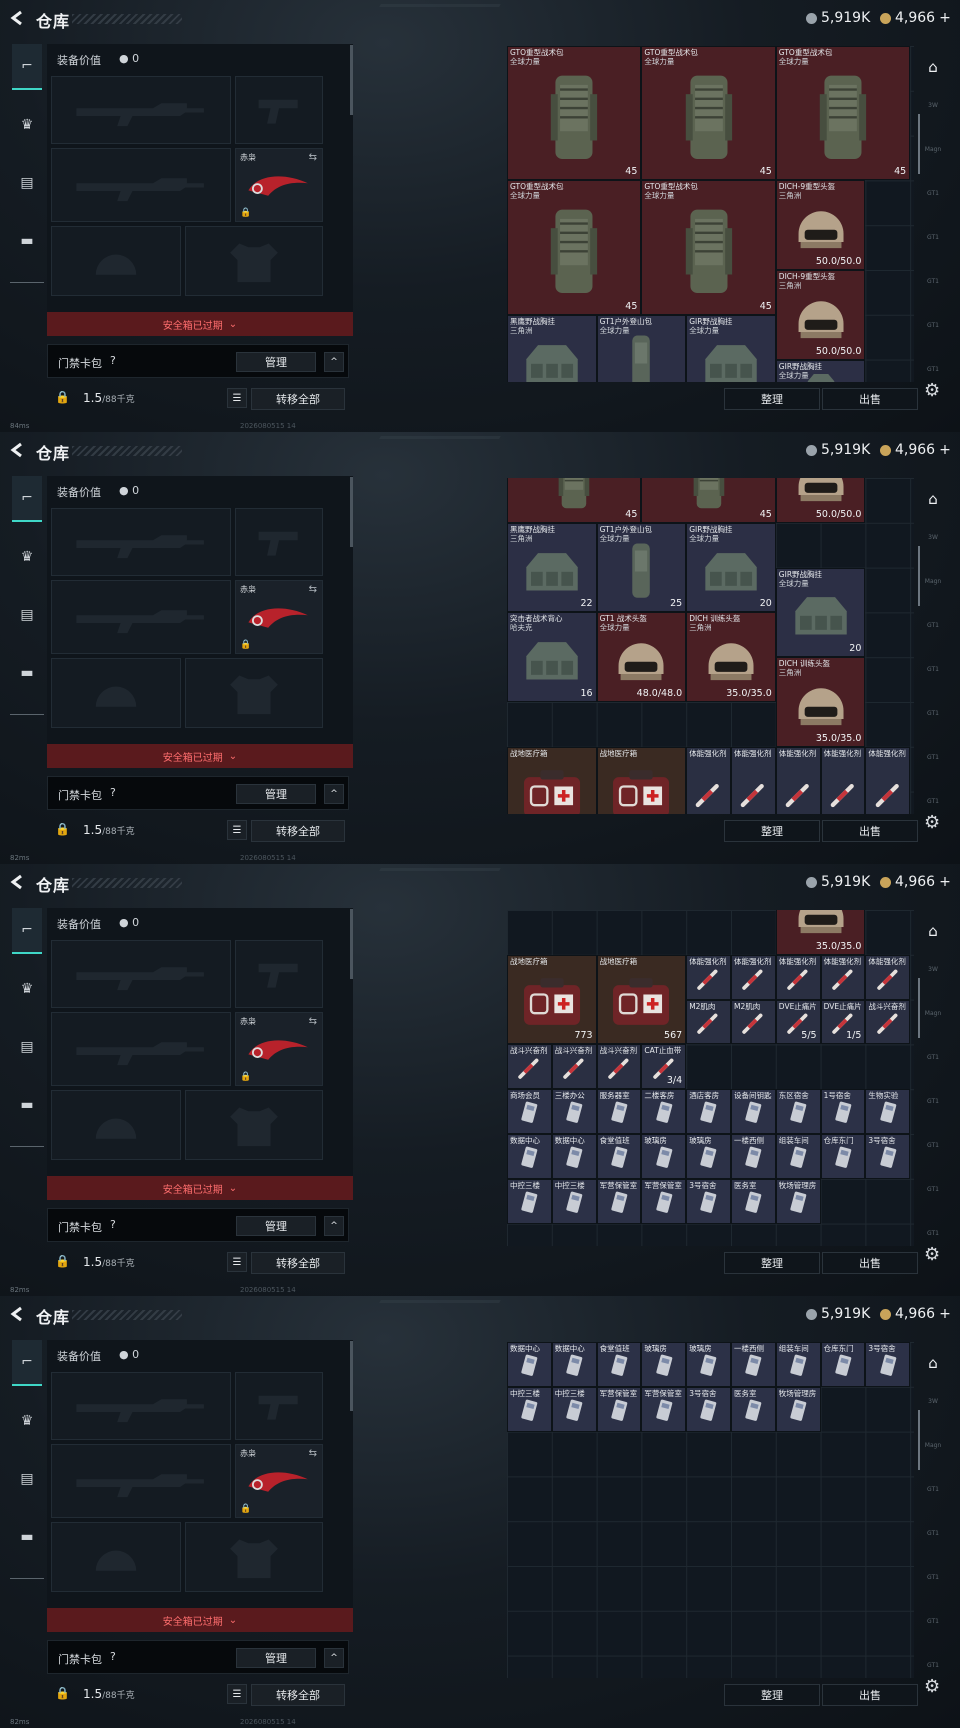 This screenshot has height=1728, width=960. Describe the element at coordinates (843, 113) in the screenshot. I see `stash-item: GTO重型战术包 全球力量 45` at that location.